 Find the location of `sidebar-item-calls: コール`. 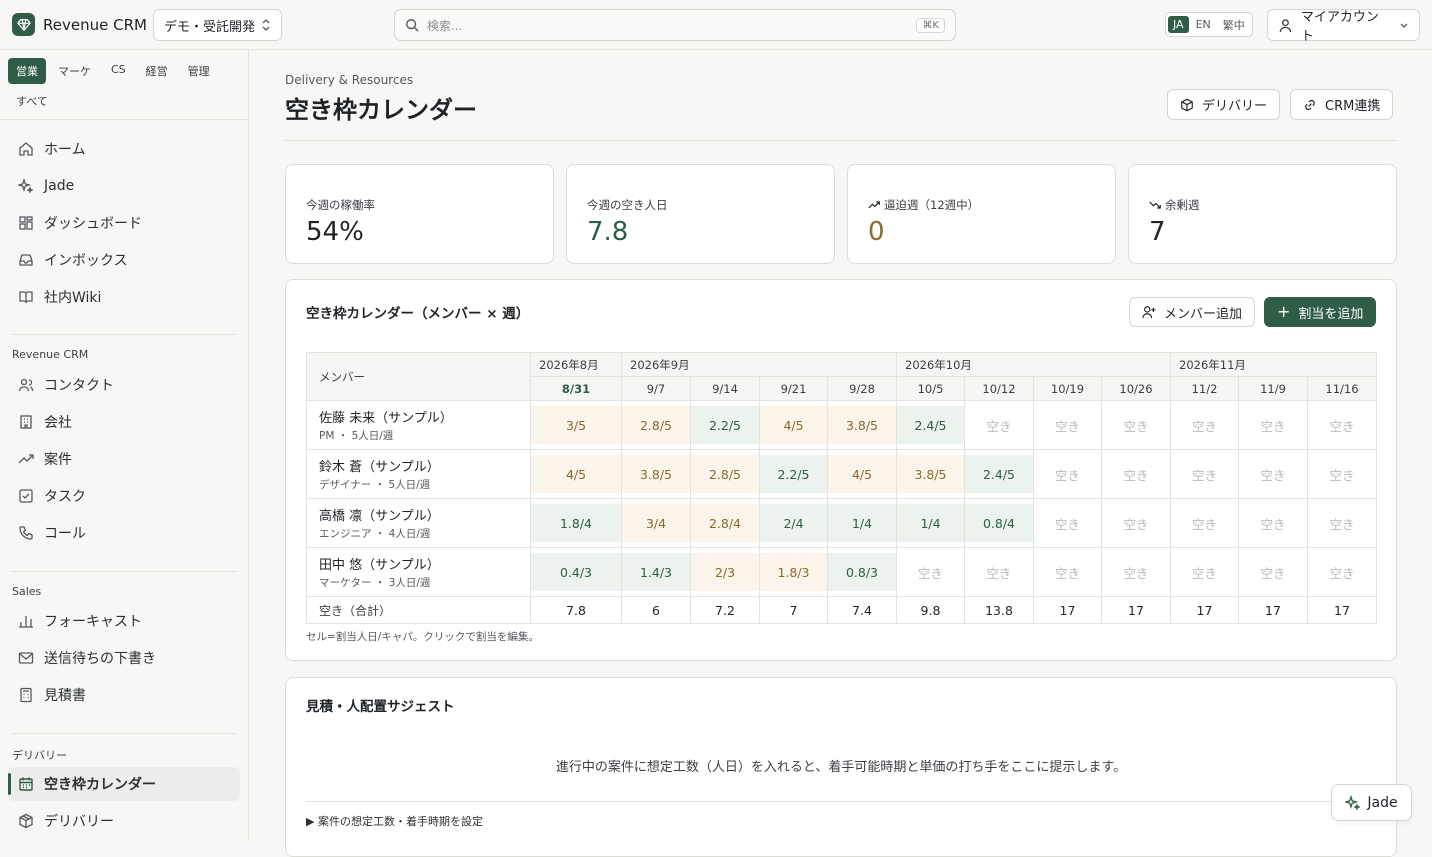

sidebar-item-calls: コール is located at coordinates (124, 533).